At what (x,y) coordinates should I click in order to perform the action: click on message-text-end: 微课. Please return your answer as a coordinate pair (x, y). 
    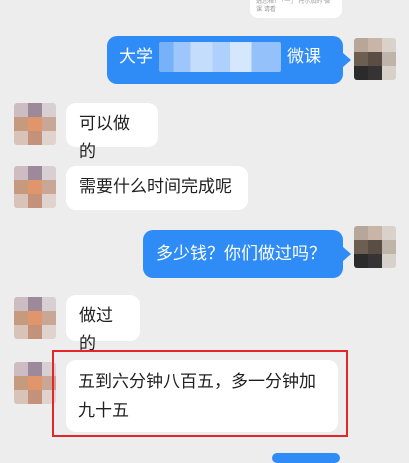
    Looking at the image, I should click on (304, 57).